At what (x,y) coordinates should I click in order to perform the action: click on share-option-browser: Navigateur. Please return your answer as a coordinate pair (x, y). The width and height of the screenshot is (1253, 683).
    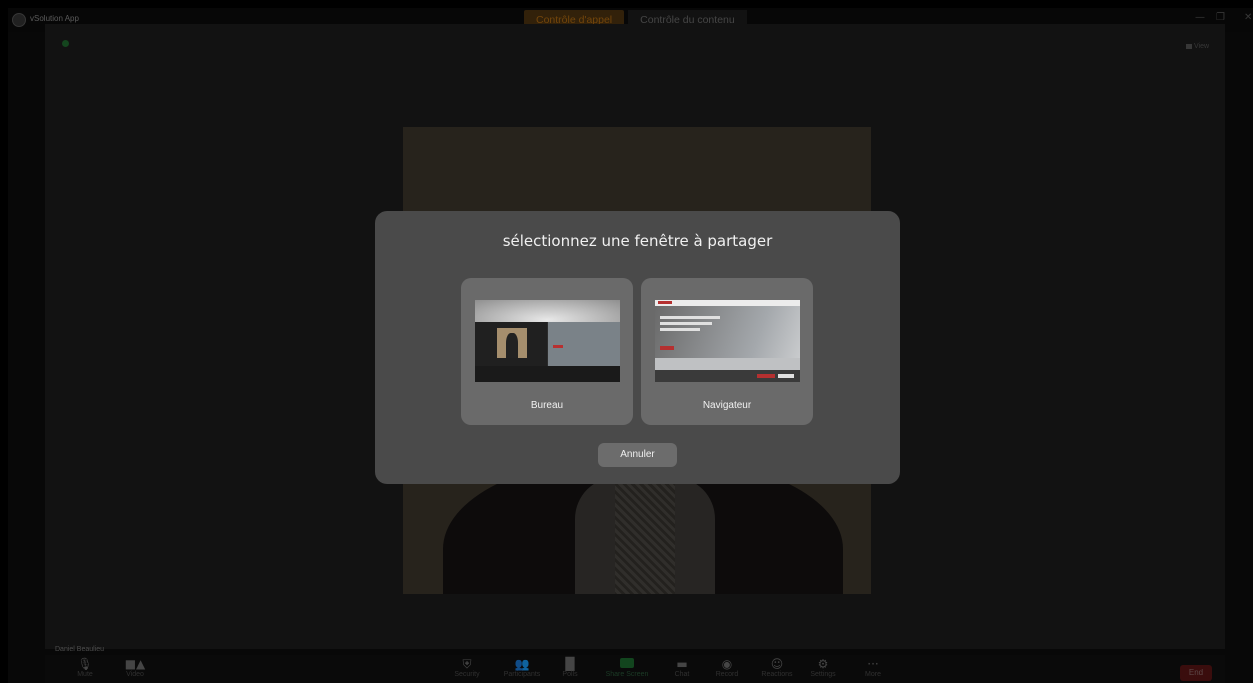
    Looking at the image, I should click on (727, 351).